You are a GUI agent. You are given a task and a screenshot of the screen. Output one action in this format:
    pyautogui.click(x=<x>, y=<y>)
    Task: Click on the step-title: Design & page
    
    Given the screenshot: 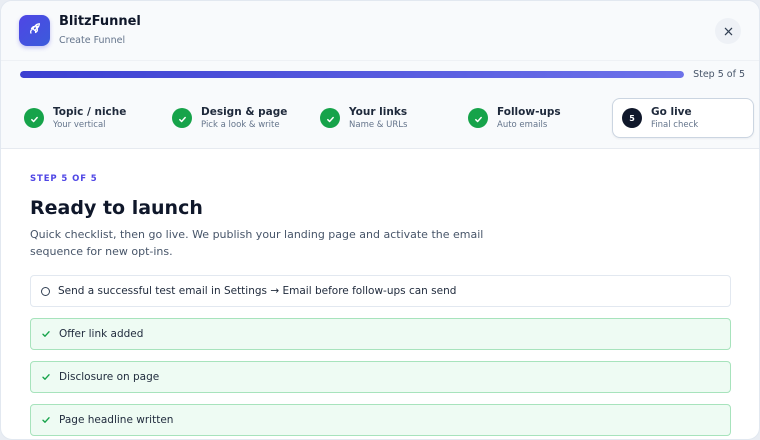 What is the action you would take?
    pyautogui.click(x=244, y=111)
    